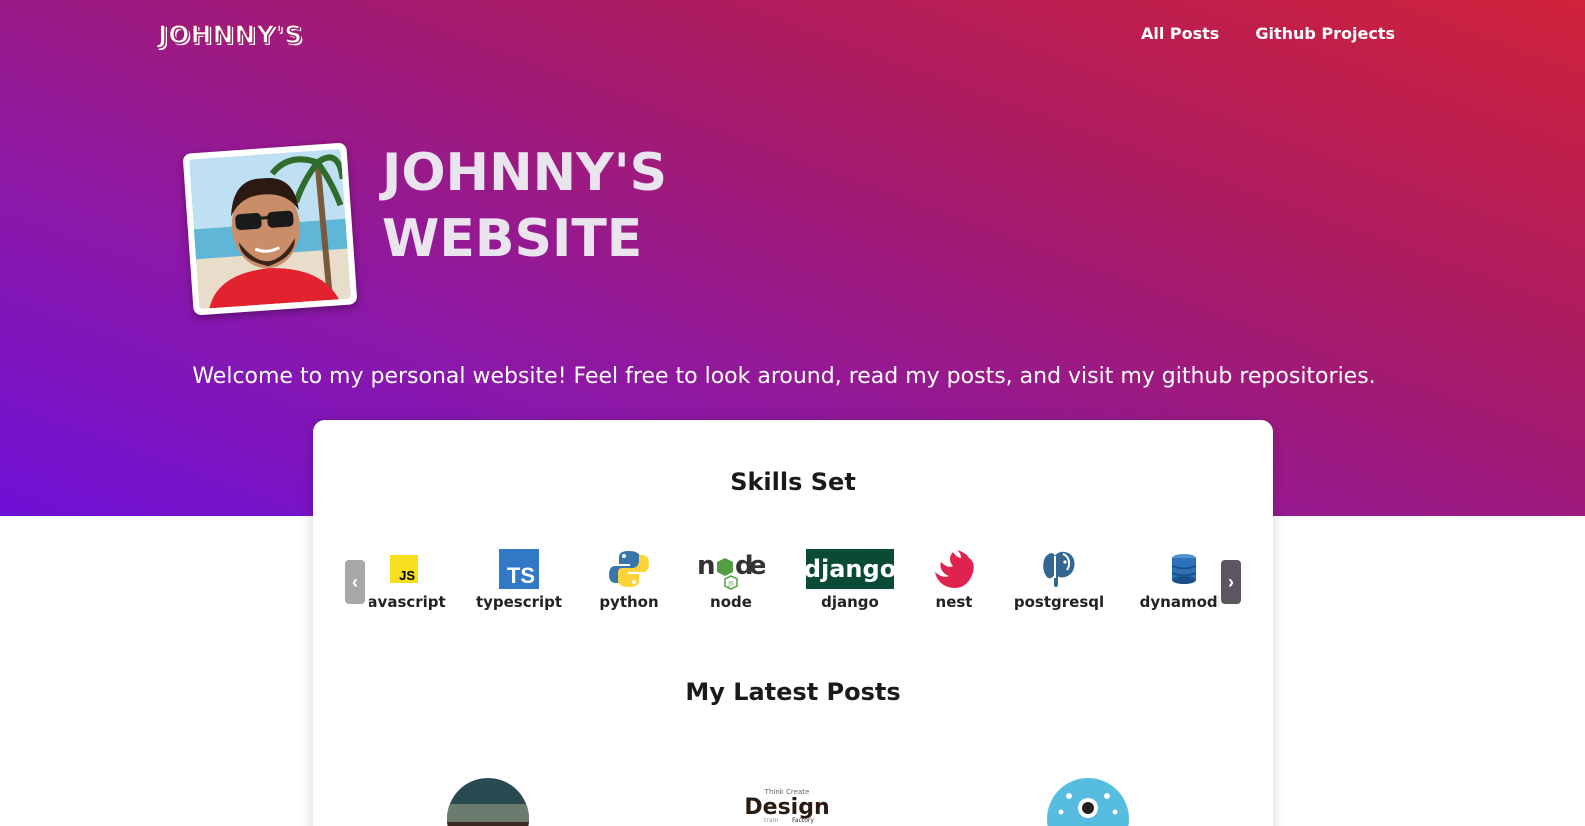 Image resolution: width=1585 pixels, height=826 pixels. Describe the element at coordinates (519, 602) in the screenshot. I see `skill-label: typescript` at that location.